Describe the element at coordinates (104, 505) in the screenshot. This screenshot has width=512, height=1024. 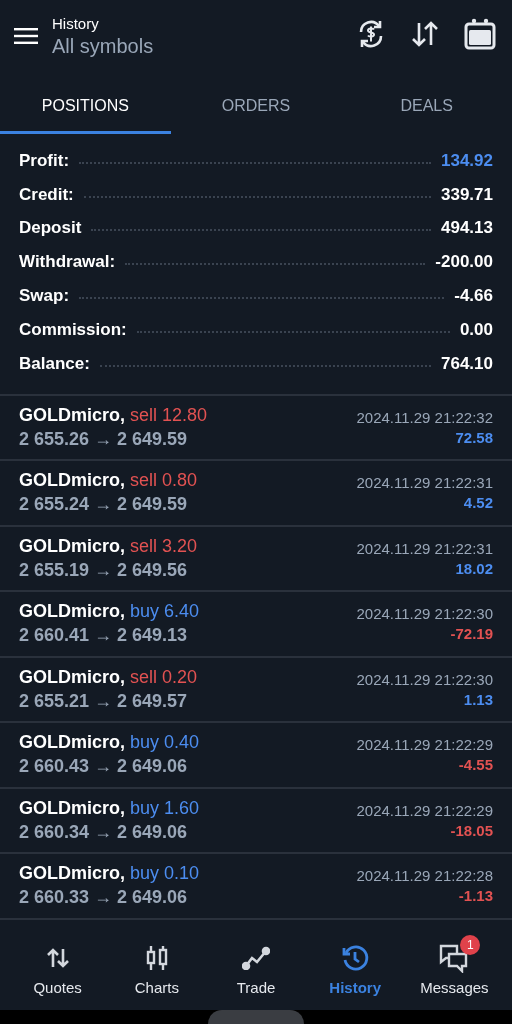
I see `price-range: 2 655.24 → 2 649.59` at that location.